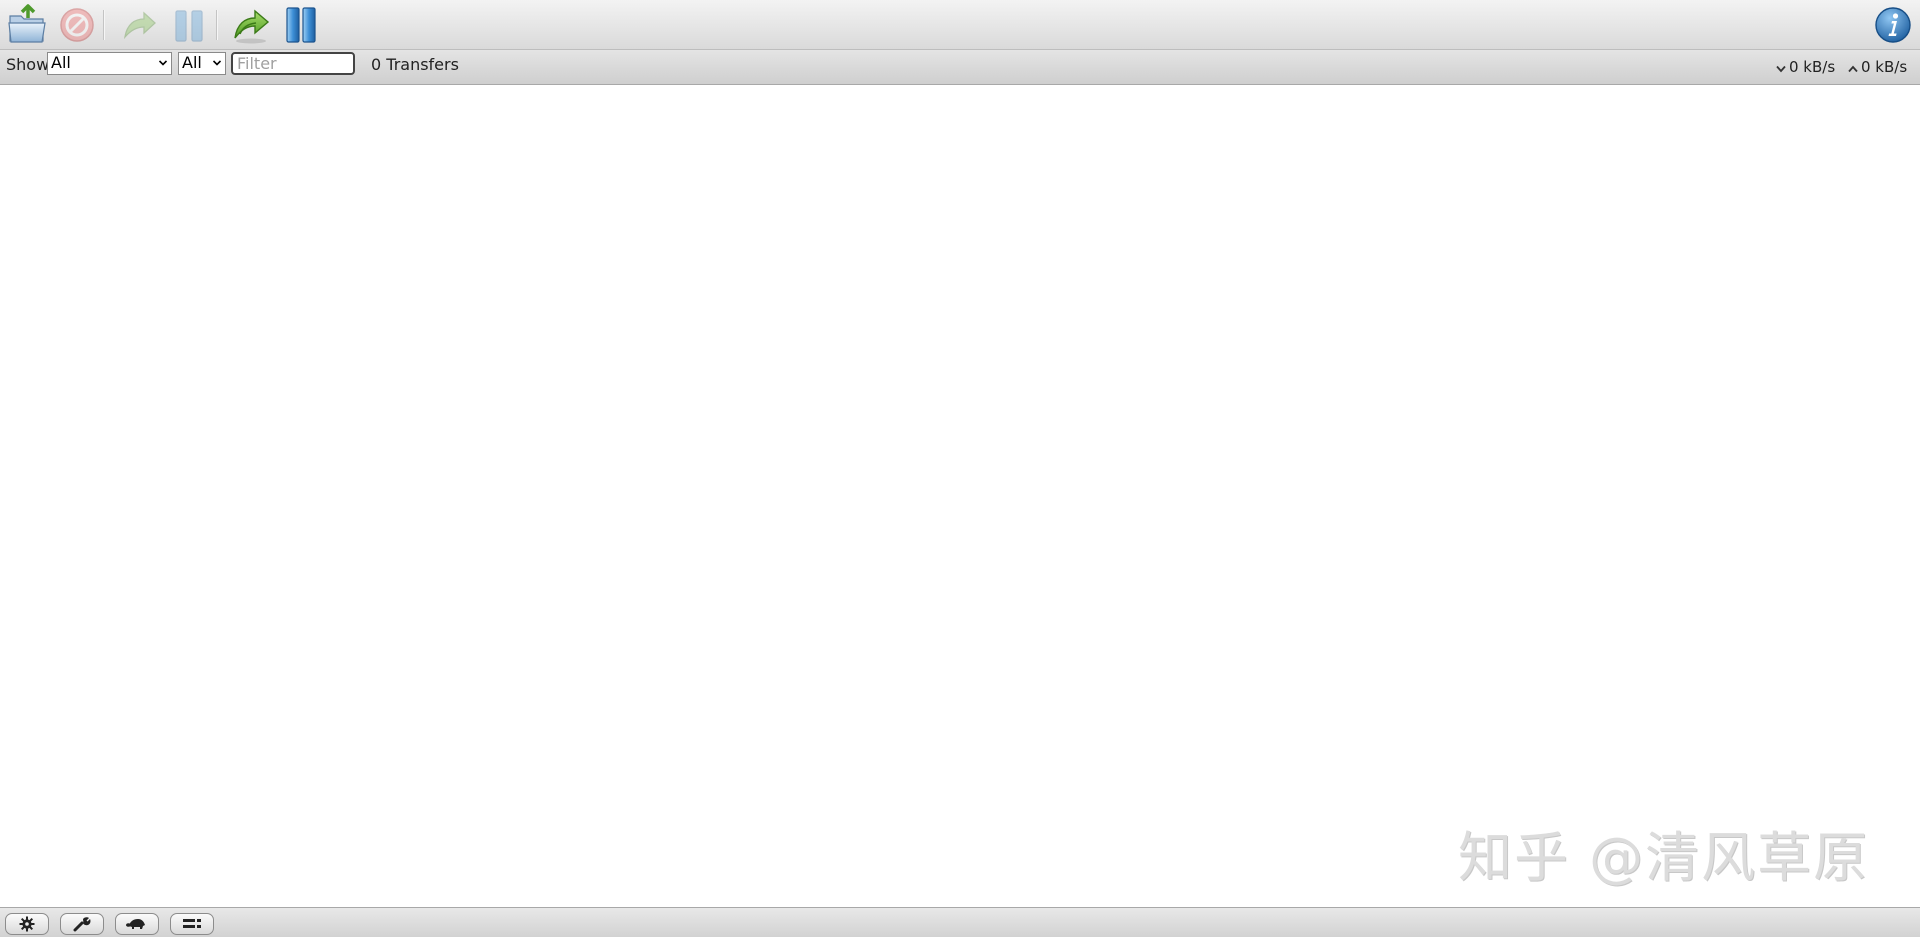 This screenshot has width=1920, height=937. I want to click on pause-all-button, so click(303, 25).